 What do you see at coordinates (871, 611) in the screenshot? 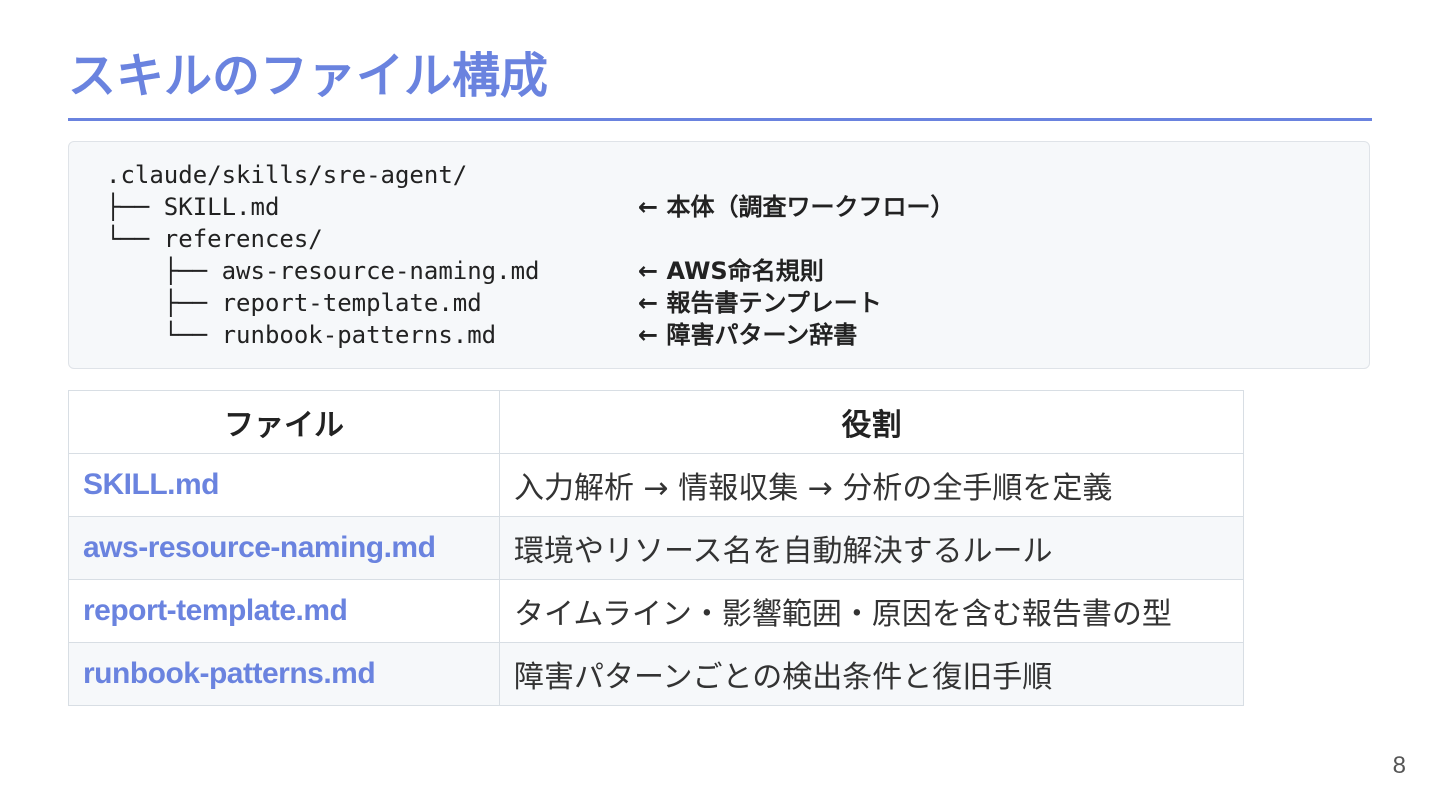
I see `file-role-cell: タイムライン・影響範囲・原因を含む報告書の型` at bounding box center [871, 611].